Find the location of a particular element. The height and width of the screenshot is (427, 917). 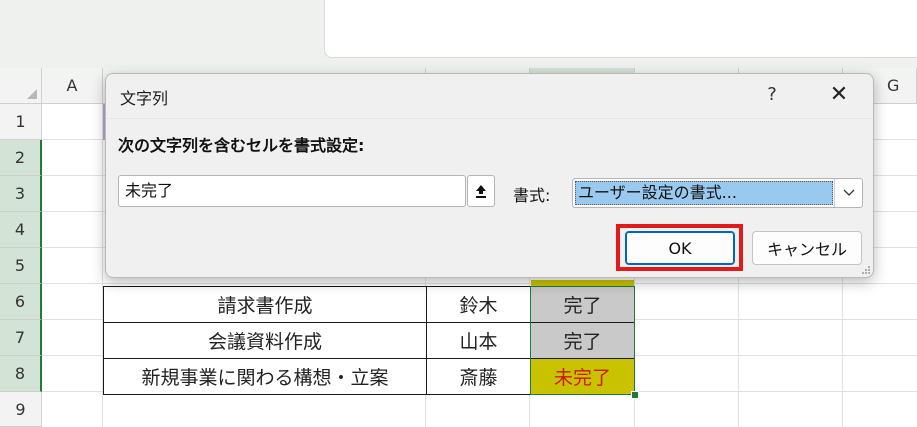

cell-text: 鈴木 is located at coordinates (478, 306).